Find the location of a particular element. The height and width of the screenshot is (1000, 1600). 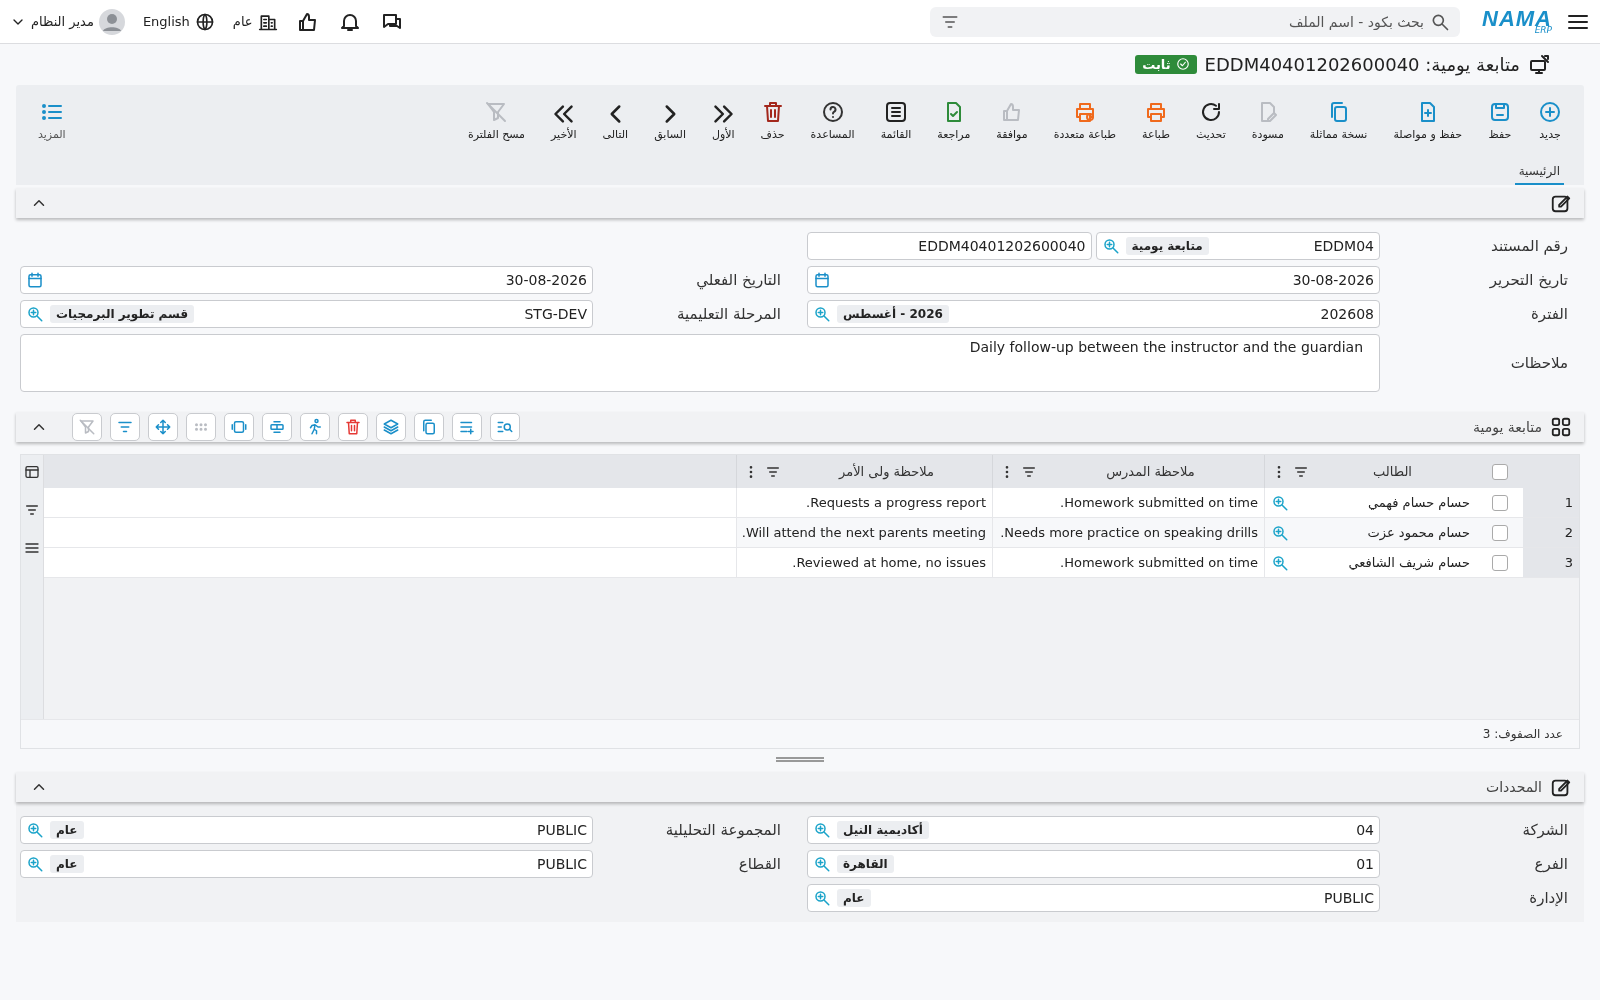

column-header: ملاحظة المدرس is located at coordinates (1150, 471).